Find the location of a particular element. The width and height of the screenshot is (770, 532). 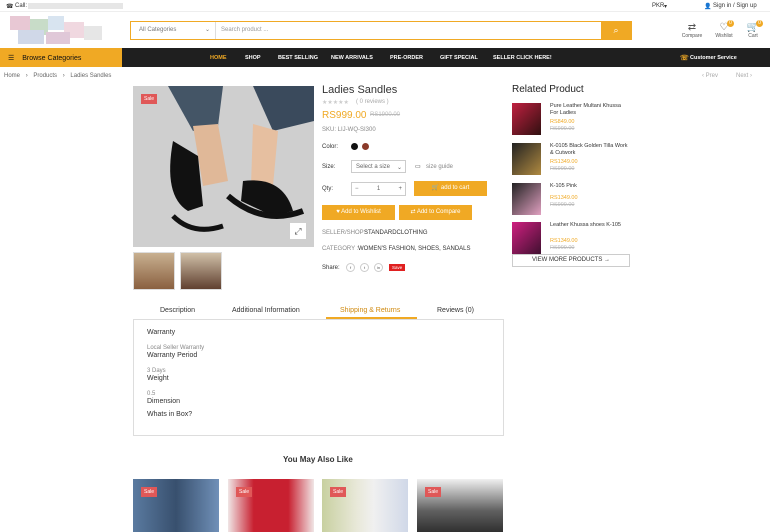

facebook-icon: f is located at coordinates (350, 267).